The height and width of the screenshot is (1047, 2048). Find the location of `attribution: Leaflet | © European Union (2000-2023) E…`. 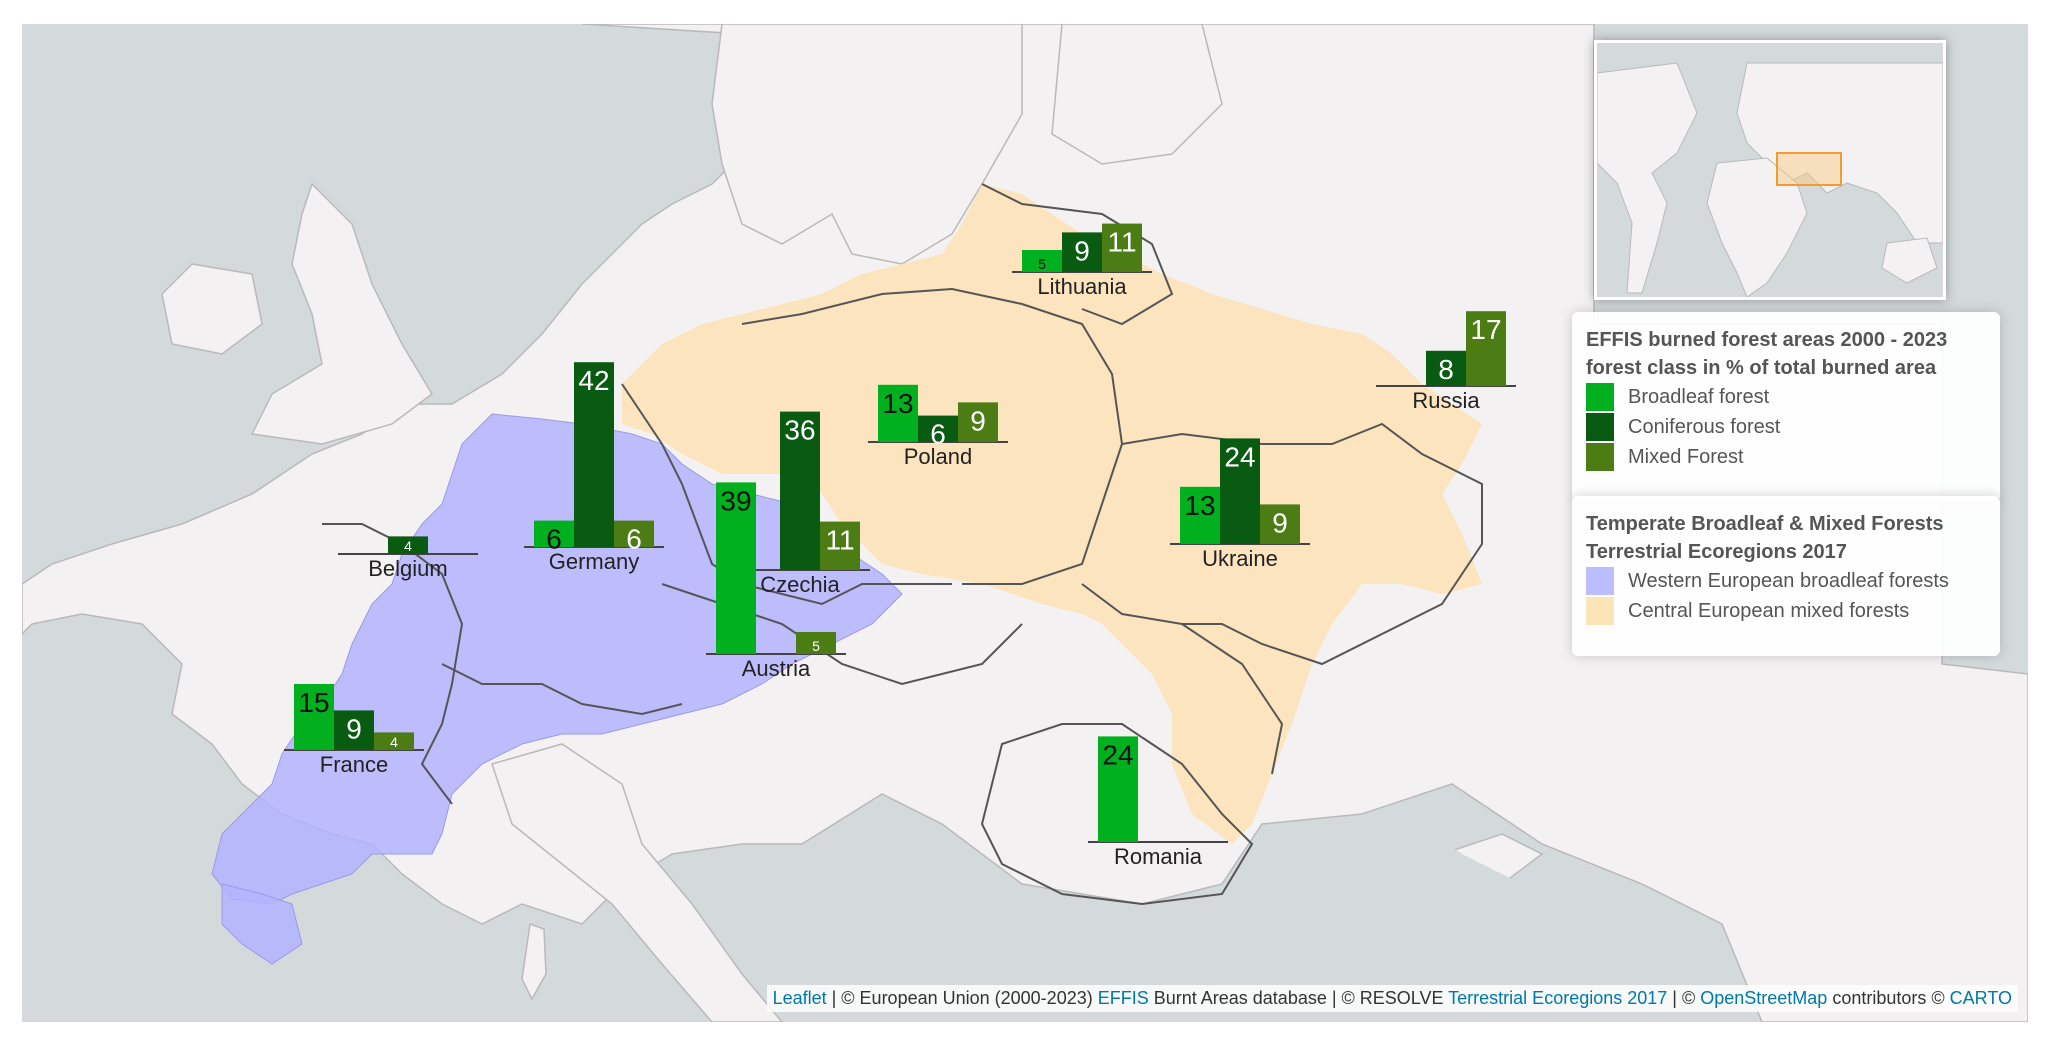

attribution: Leaflet | © European Union (2000-2023) E… is located at coordinates (1392, 998).